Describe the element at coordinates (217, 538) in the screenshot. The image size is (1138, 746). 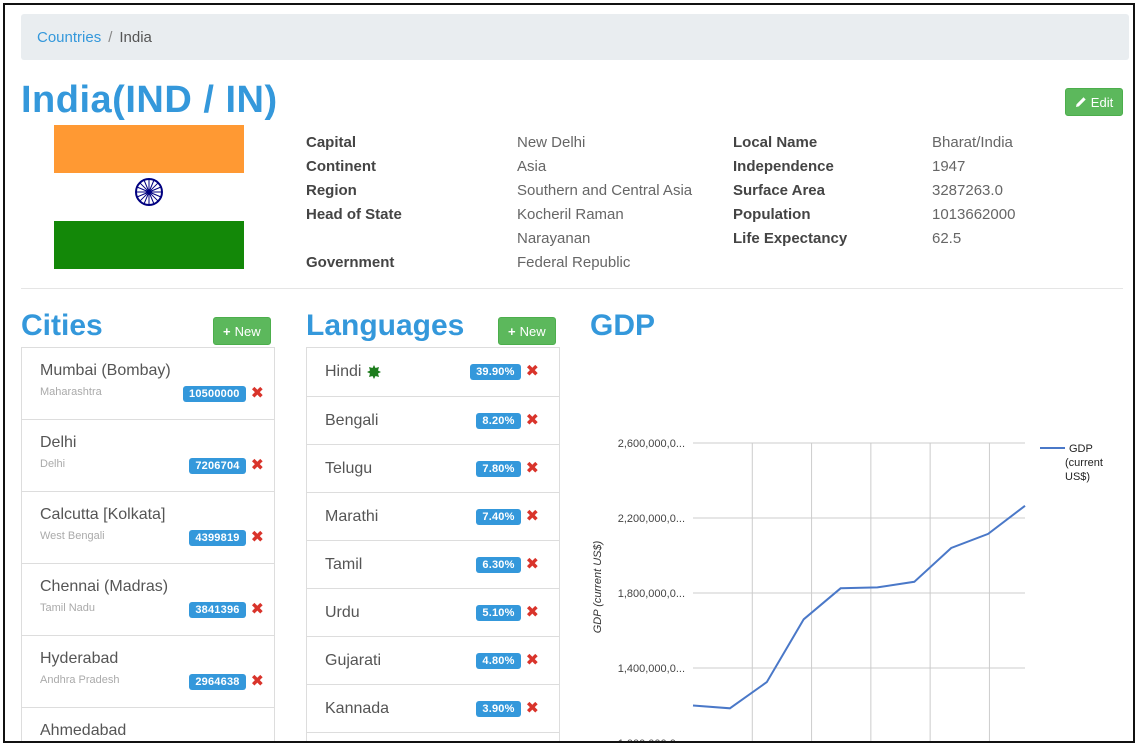
I see `city-population-badge: 4399819` at that location.